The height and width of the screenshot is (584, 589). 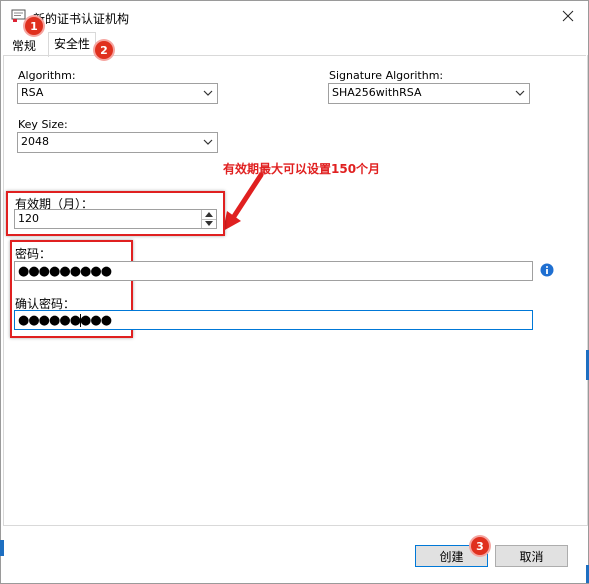 What do you see at coordinates (28, 218) in the screenshot?
I see `validity-value: 120` at bounding box center [28, 218].